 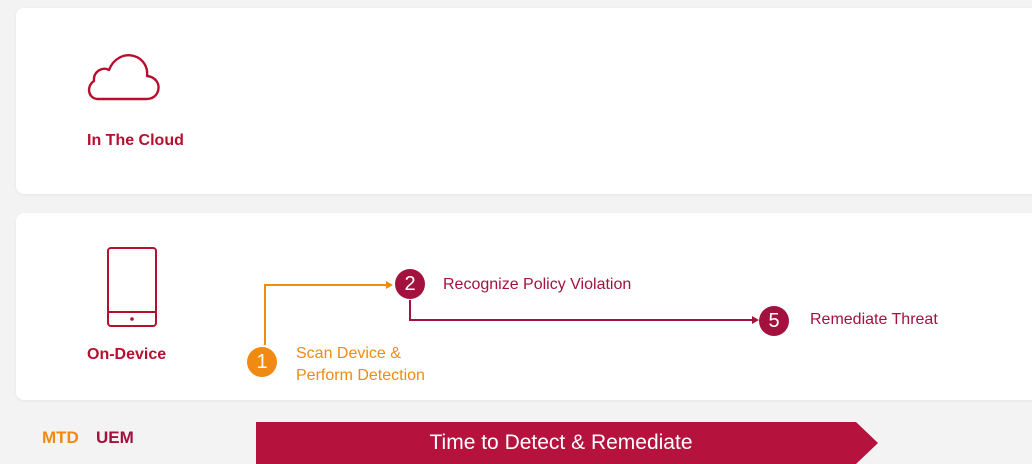 I want to click on step-1-badge: 1, so click(x=262, y=362).